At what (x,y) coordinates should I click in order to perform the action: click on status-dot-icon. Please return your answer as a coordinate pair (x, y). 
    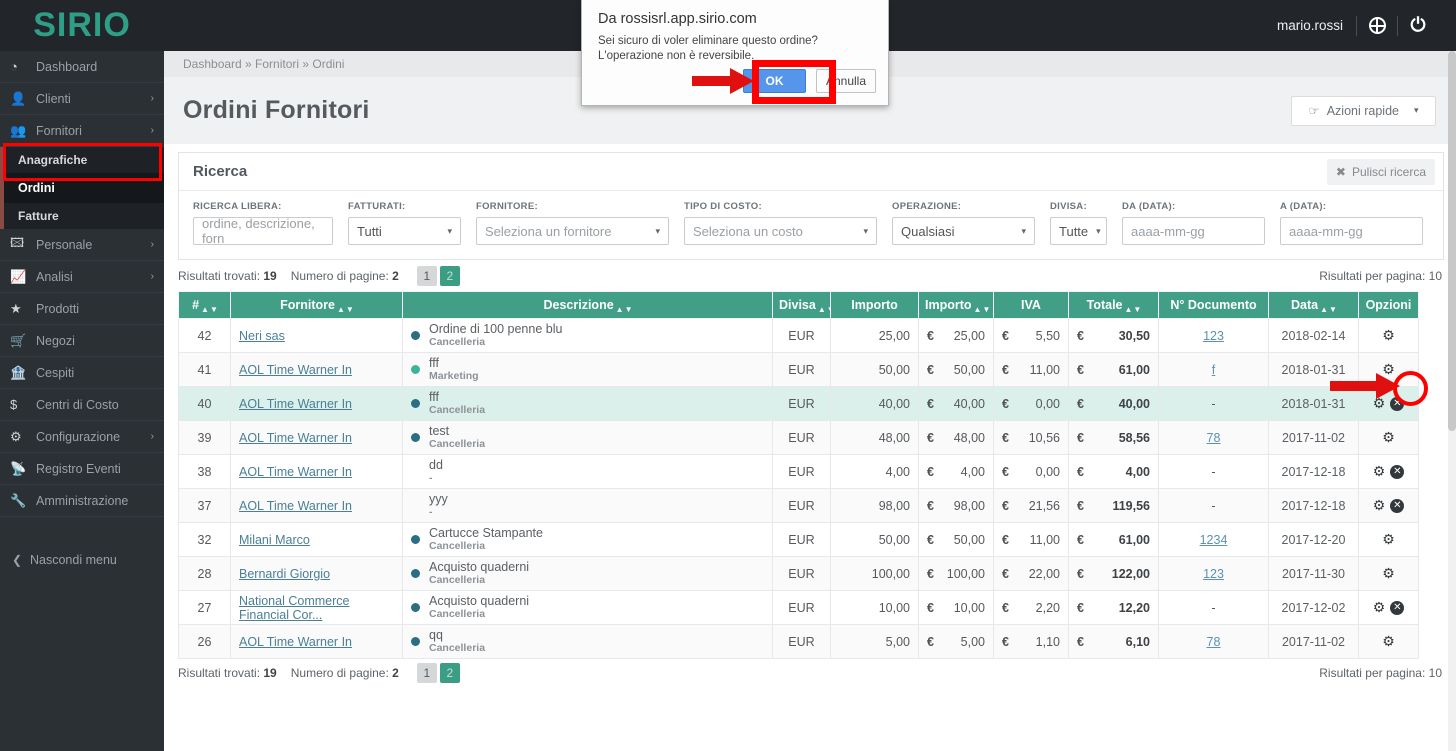
    Looking at the image, I should click on (415, 505).